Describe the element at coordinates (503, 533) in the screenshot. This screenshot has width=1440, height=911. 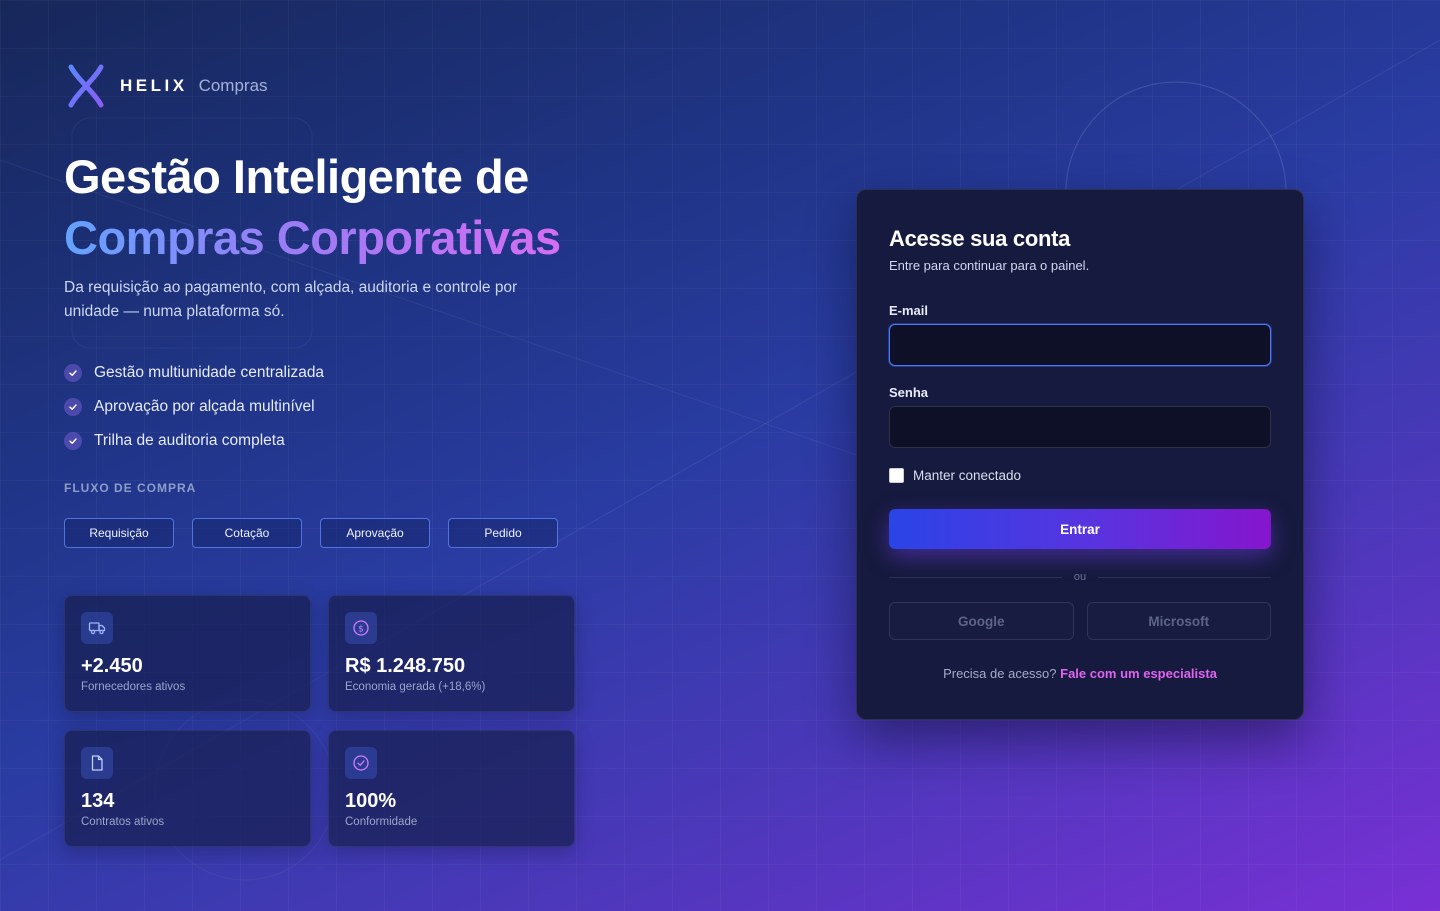
I see `flow-step-pedido: Pedido` at that location.